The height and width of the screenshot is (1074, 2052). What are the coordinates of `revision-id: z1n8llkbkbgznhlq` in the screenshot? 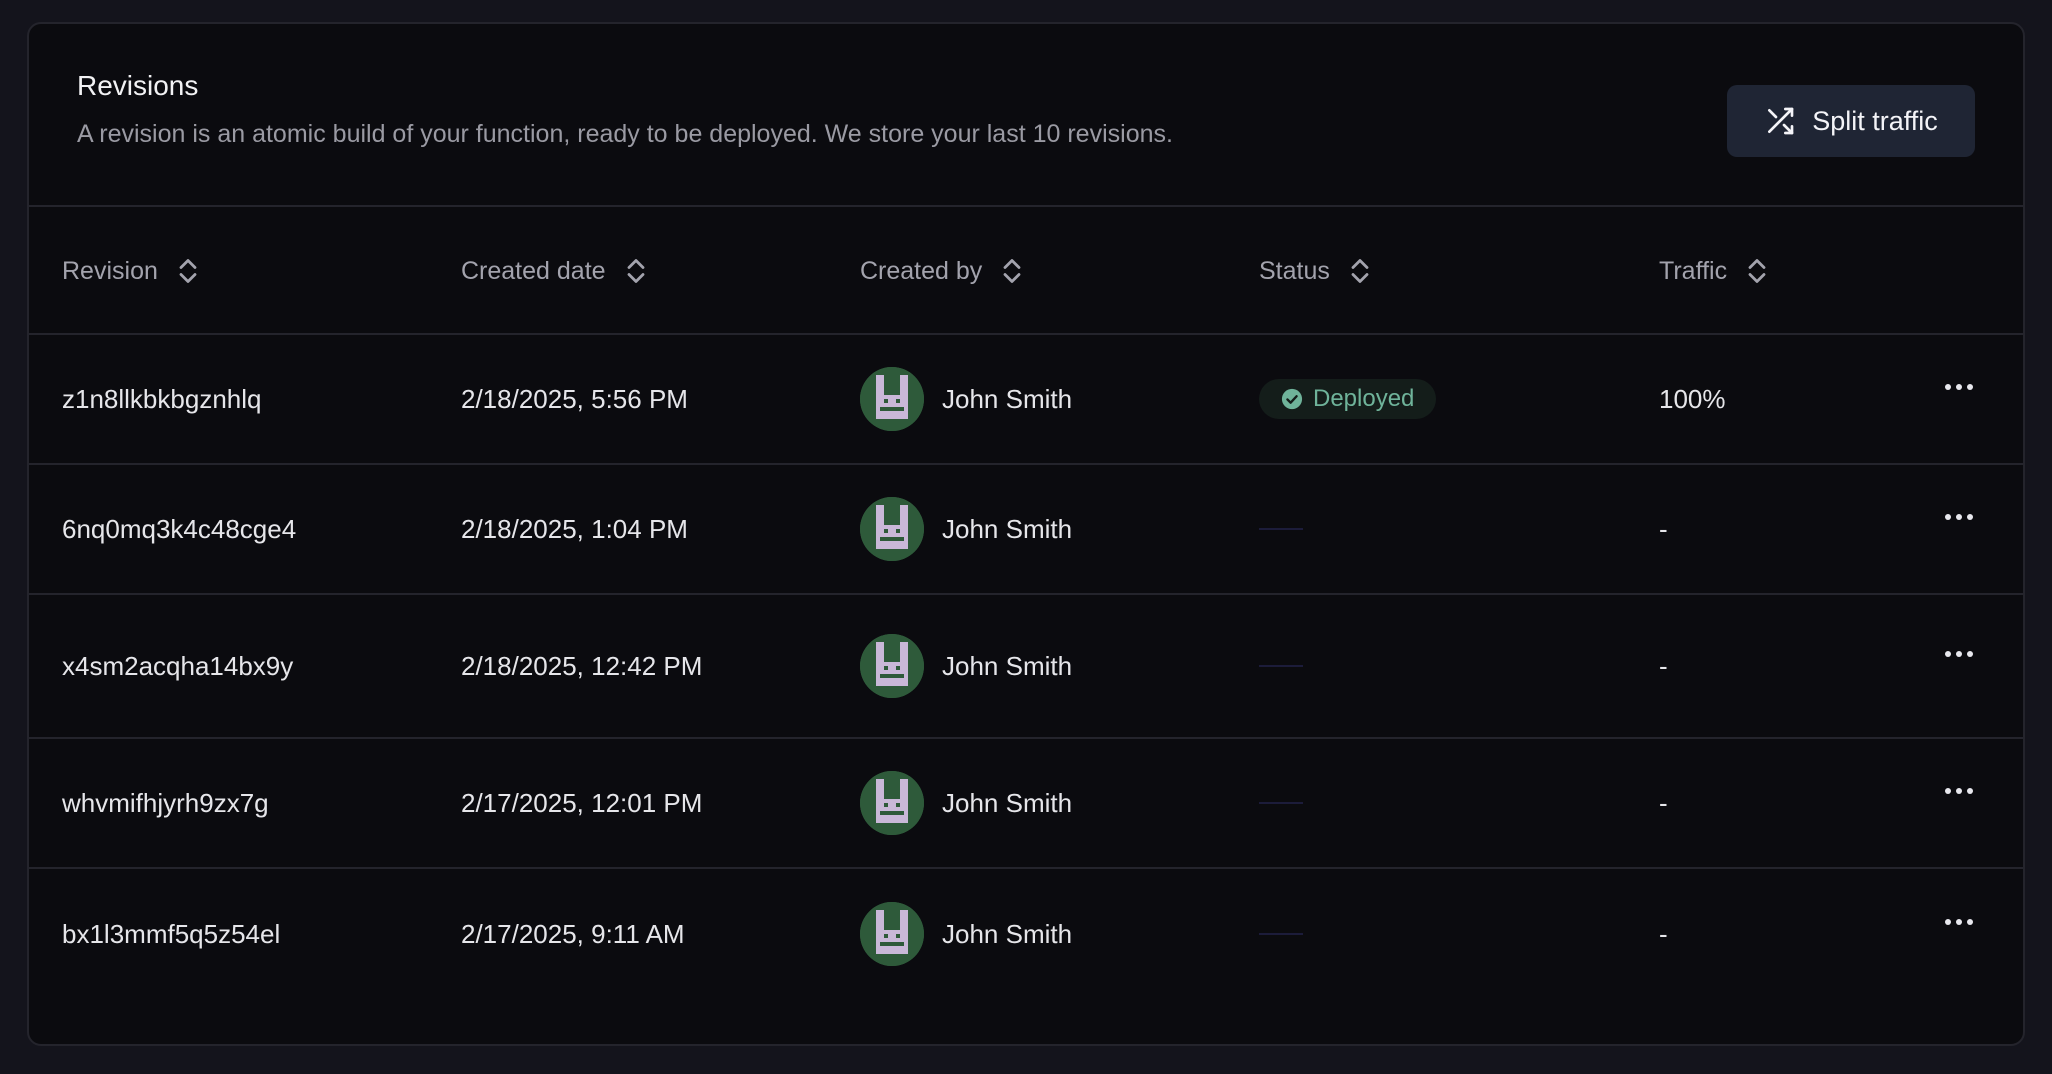 It's located at (162, 398).